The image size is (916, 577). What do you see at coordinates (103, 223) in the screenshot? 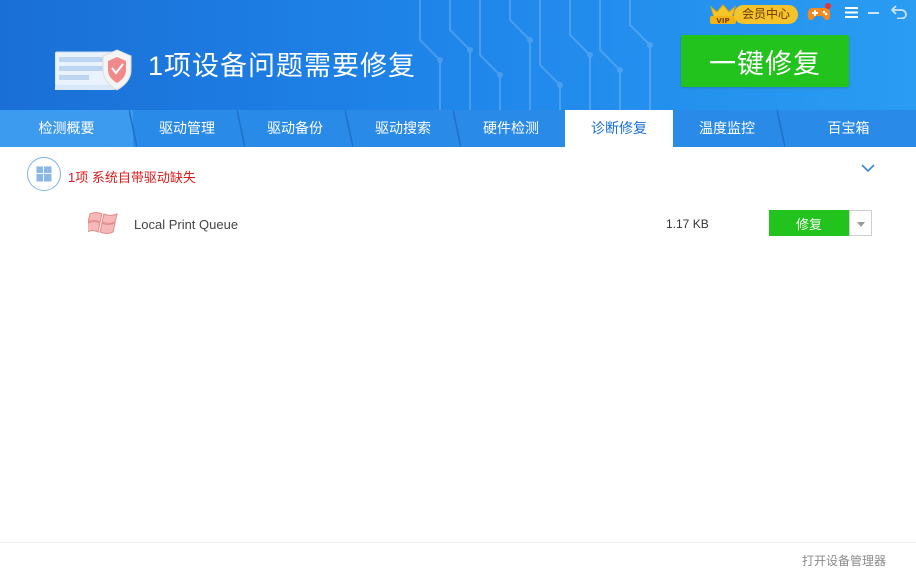
I see `windows-logo-icon` at bounding box center [103, 223].